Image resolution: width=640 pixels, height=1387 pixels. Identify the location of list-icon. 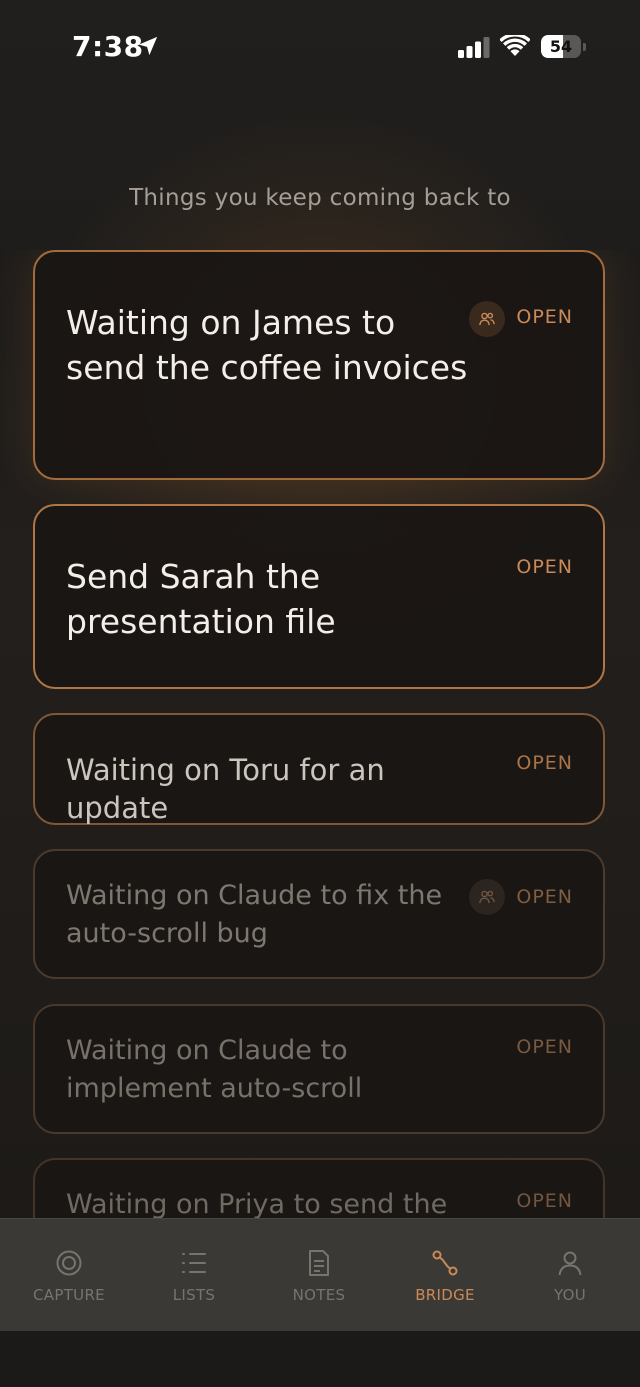
(194, 1263).